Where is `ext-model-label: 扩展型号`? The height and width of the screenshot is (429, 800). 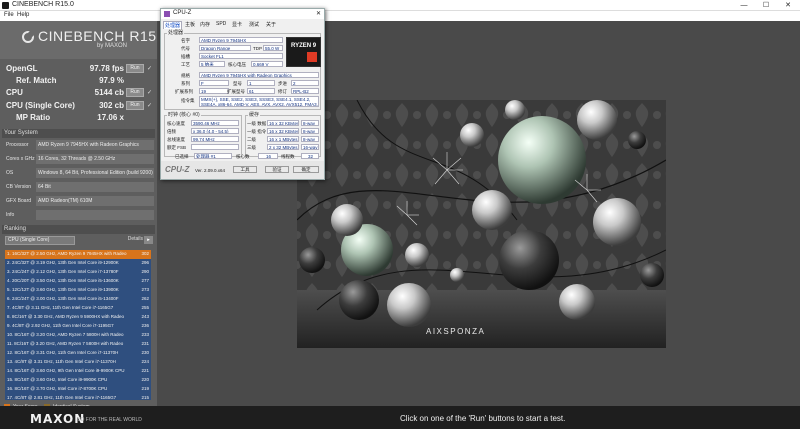 ext-model-label: 扩展型号 is located at coordinates (236, 91).